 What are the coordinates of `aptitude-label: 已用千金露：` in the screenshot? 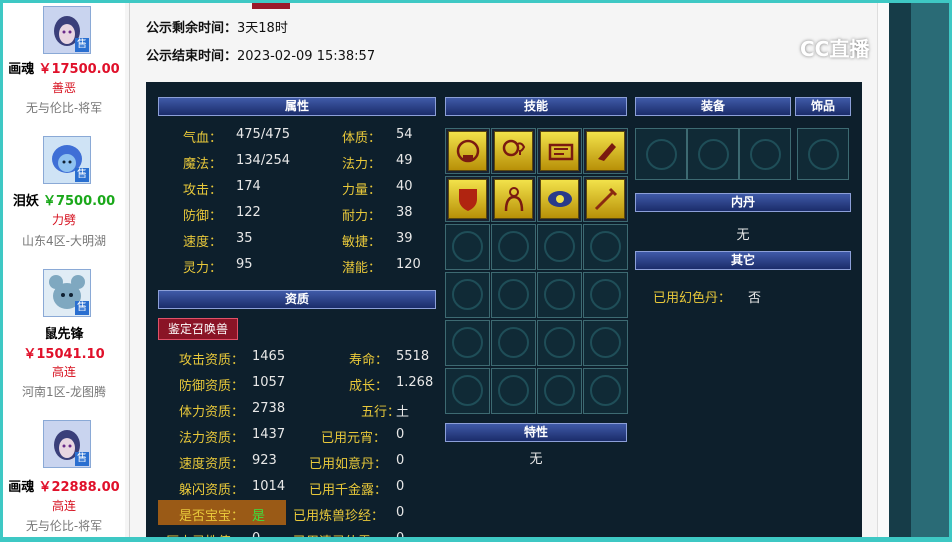 It's located at (348, 490).